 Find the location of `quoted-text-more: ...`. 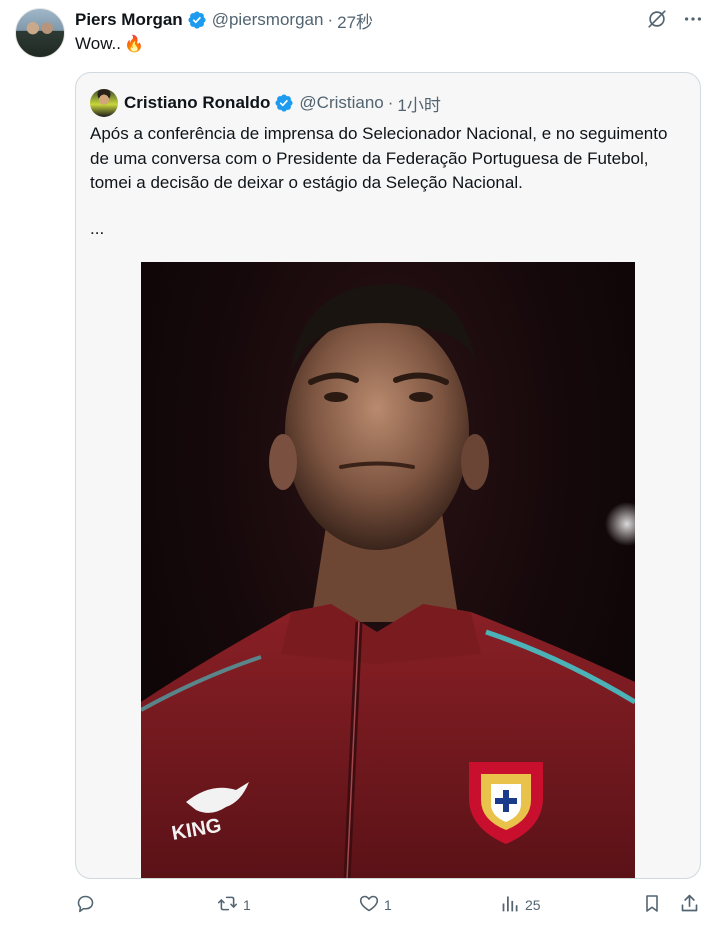

quoted-text-more: ... is located at coordinates (97, 228).